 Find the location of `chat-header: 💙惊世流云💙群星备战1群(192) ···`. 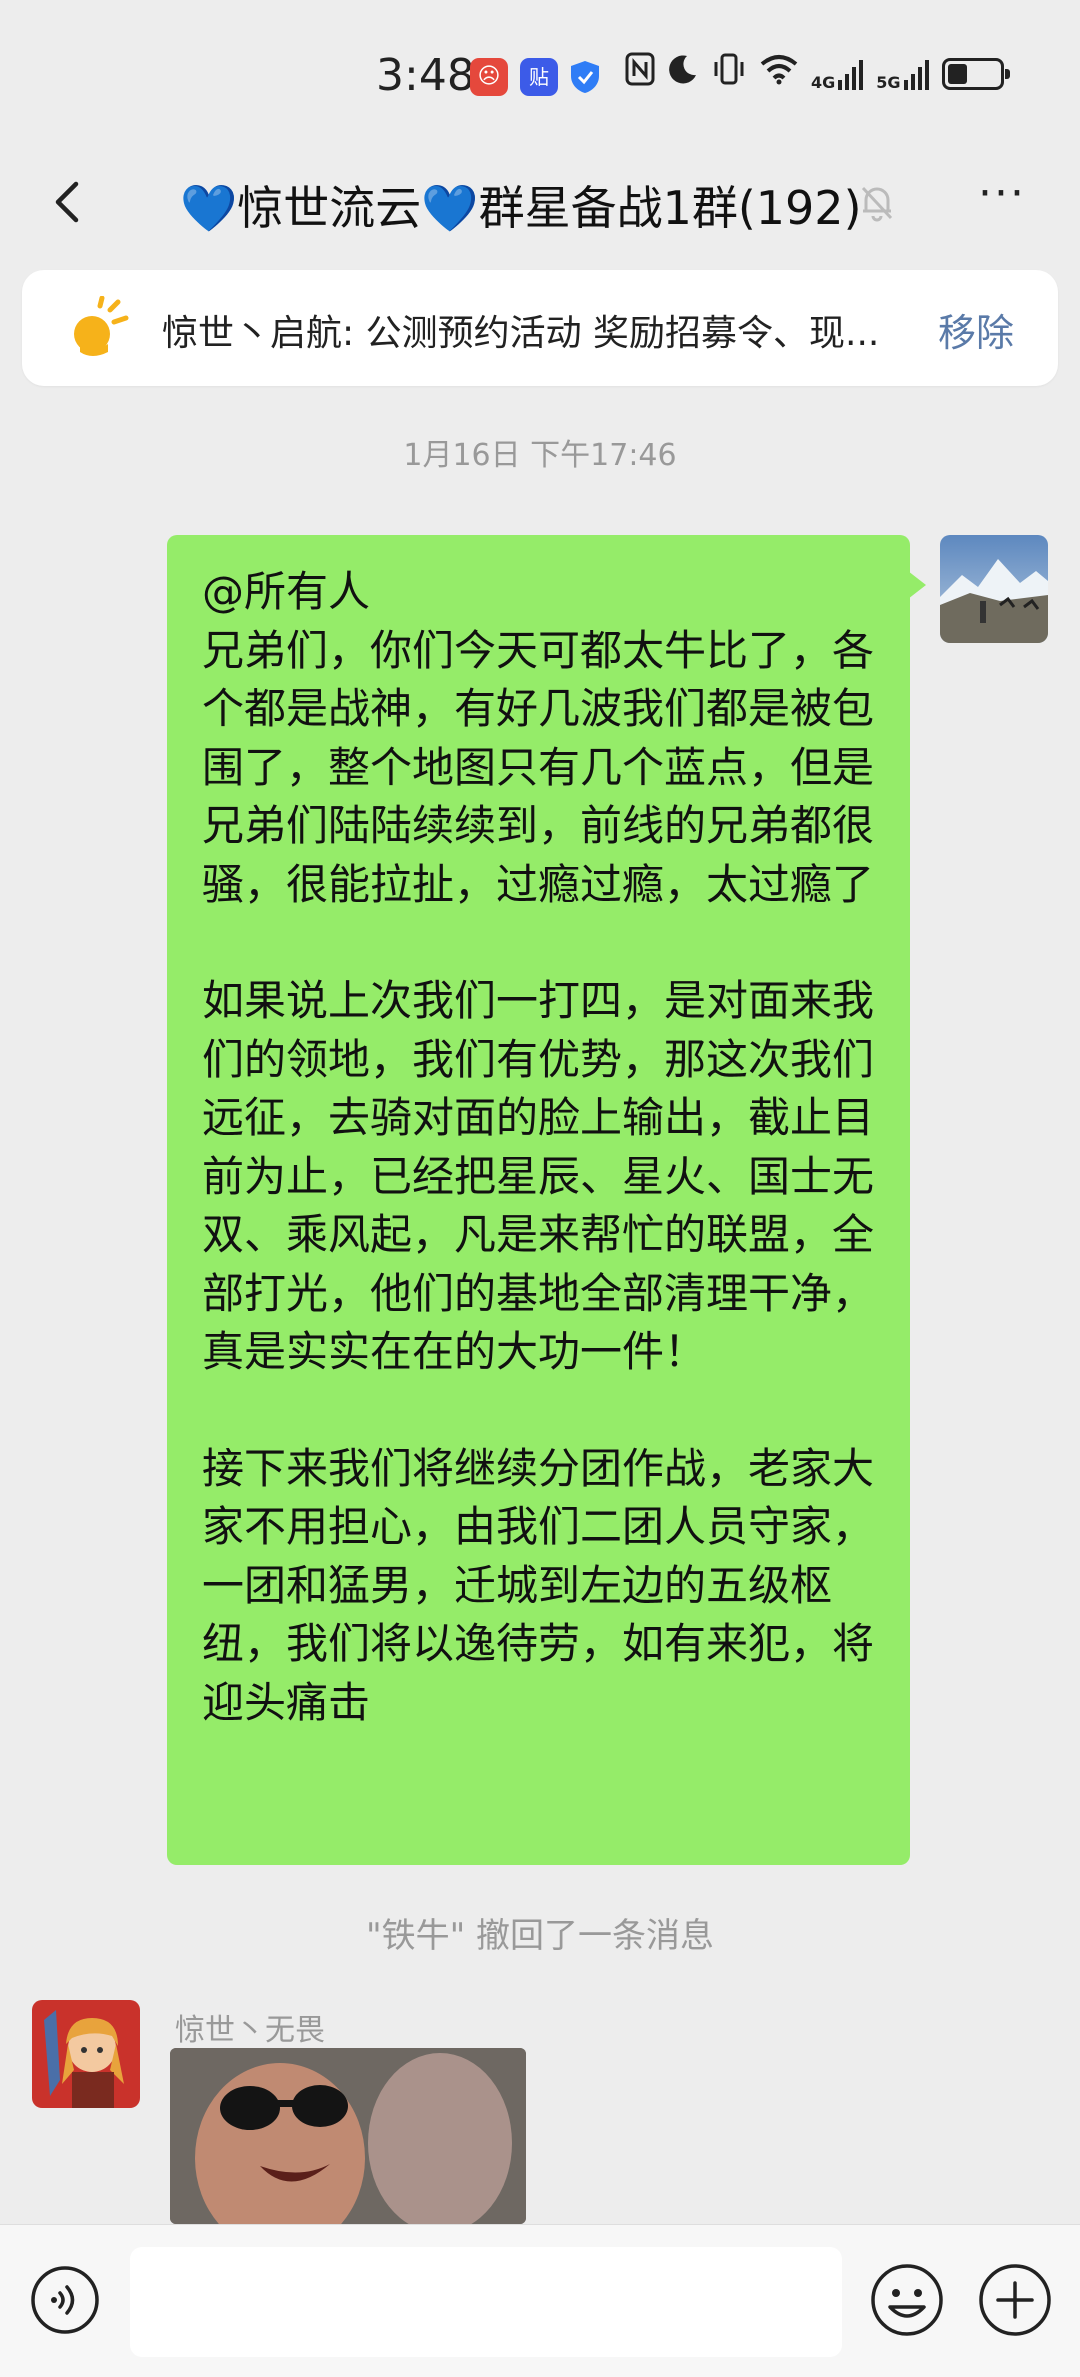

chat-header: 💙惊世流云💙群星备战1群(192) ··· is located at coordinates (540, 205).